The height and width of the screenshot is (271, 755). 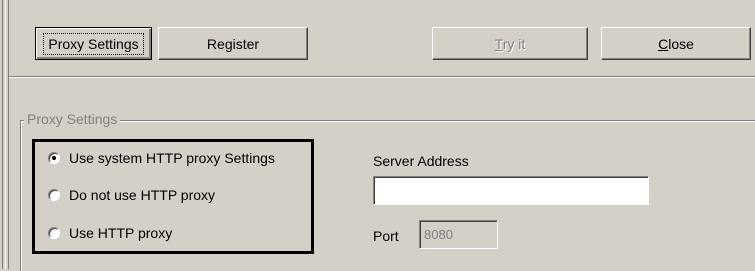 I want to click on port-label: Port, so click(x=386, y=236).